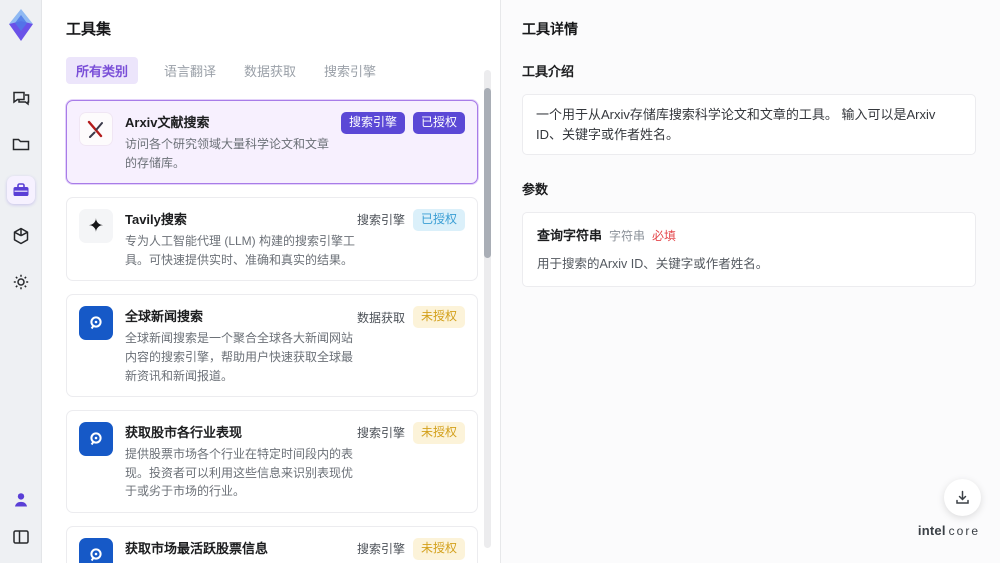 This screenshot has width=1000, height=563. Describe the element at coordinates (270, 70) in the screenshot. I see `tab-data-fetch: 数据获取` at that location.